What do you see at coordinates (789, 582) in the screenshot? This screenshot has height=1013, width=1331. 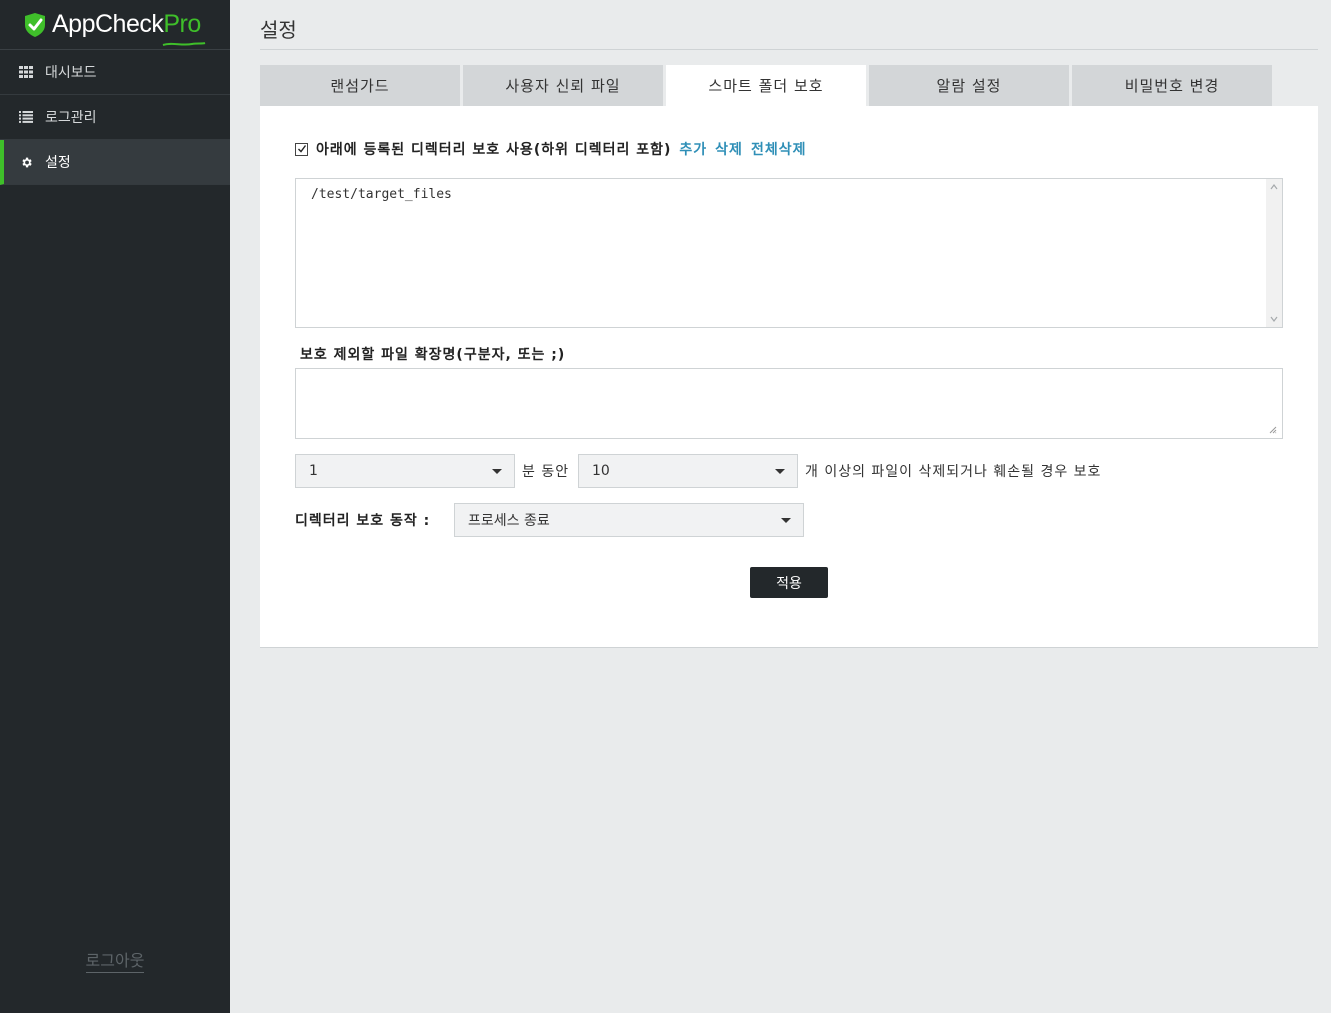 I see `apply-button: 적용` at bounding box center [789, 582].